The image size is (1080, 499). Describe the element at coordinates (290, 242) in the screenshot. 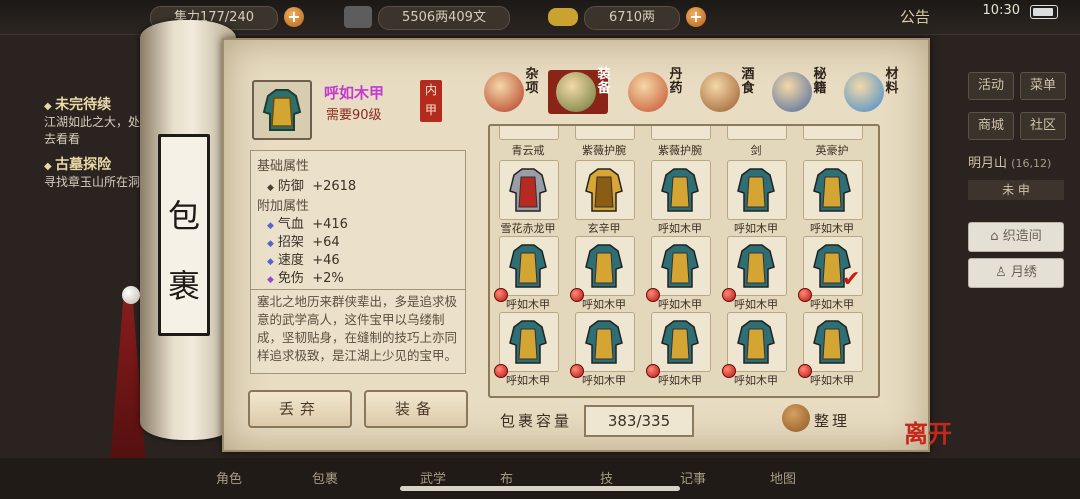

I see `stat-name: 招架` at that location.